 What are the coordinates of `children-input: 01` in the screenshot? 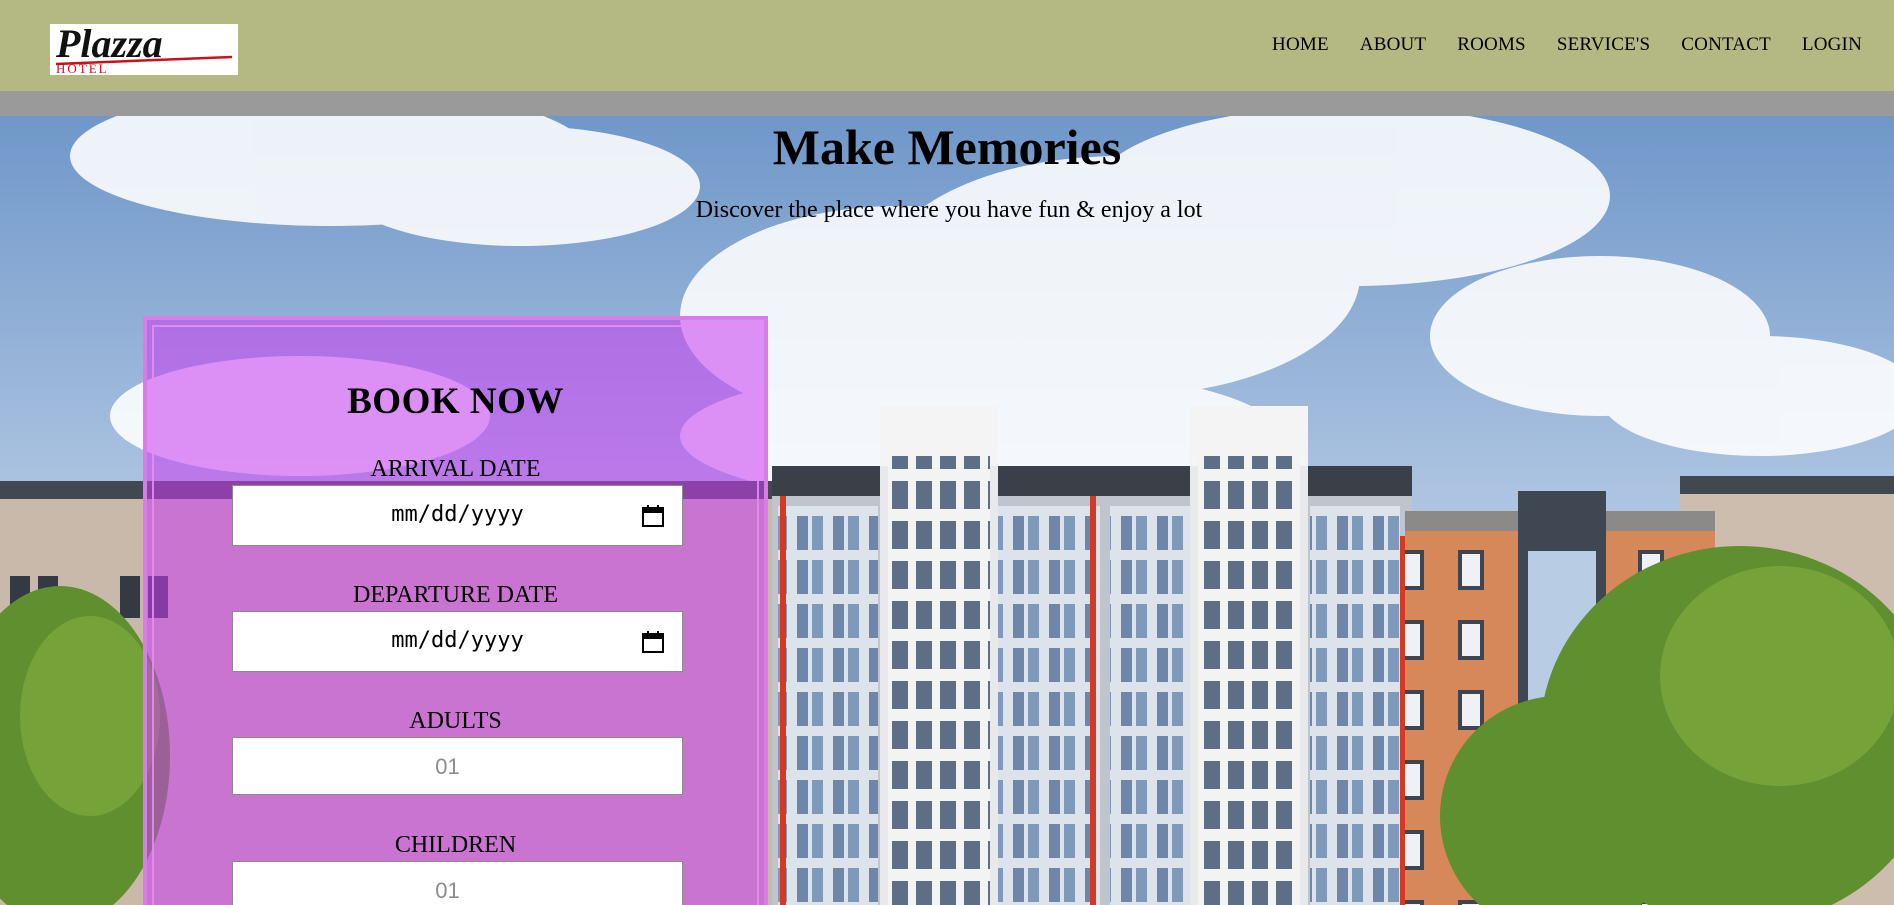 It's located at (457, 883).